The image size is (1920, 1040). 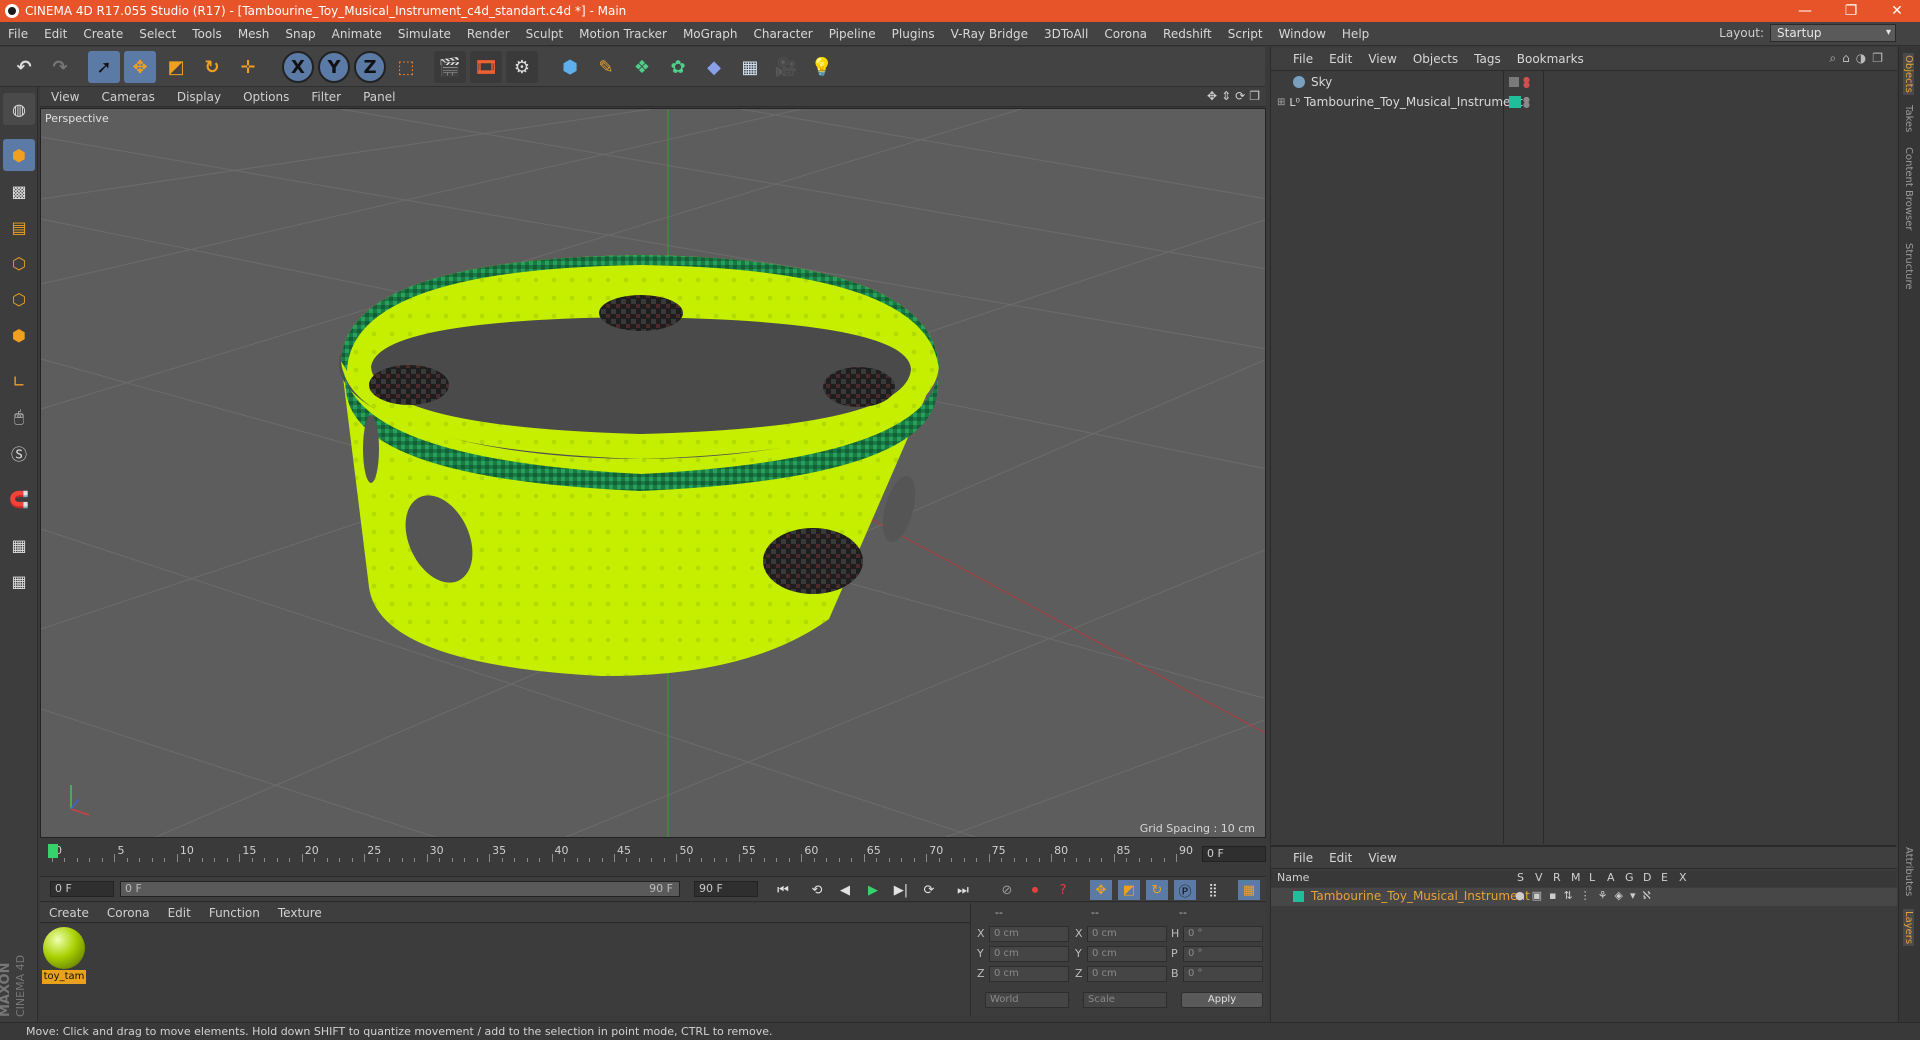 What do you see at coordinates (298, 67) in the screenshot?
I see `x-axis-icon: X` at bounding box center [298, 67].